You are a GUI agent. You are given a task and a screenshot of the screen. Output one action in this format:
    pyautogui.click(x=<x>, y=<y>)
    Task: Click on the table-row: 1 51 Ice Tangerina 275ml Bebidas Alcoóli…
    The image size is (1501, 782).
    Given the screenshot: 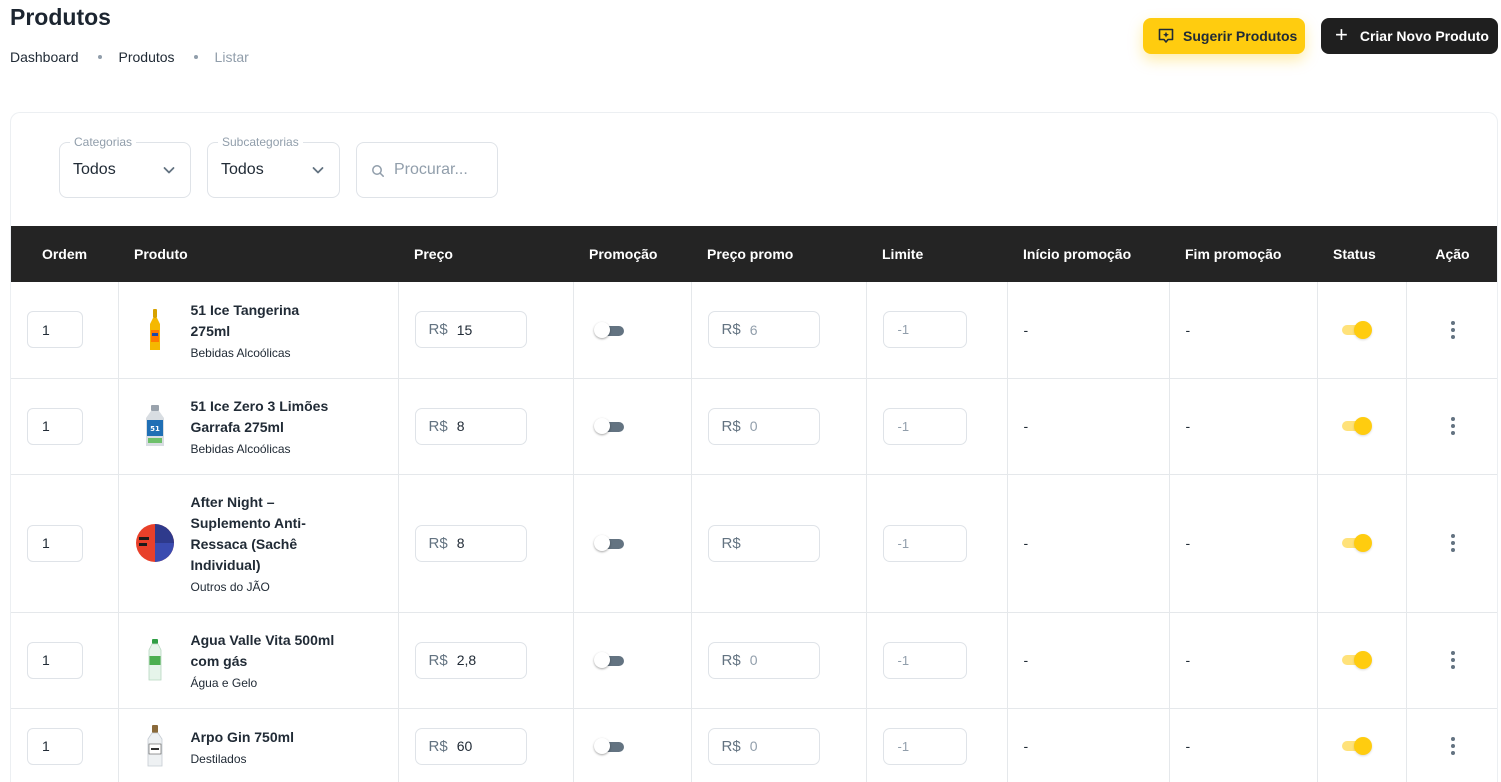 What is the action you would take?
    pyautogui.click(x=754, y=330)
    